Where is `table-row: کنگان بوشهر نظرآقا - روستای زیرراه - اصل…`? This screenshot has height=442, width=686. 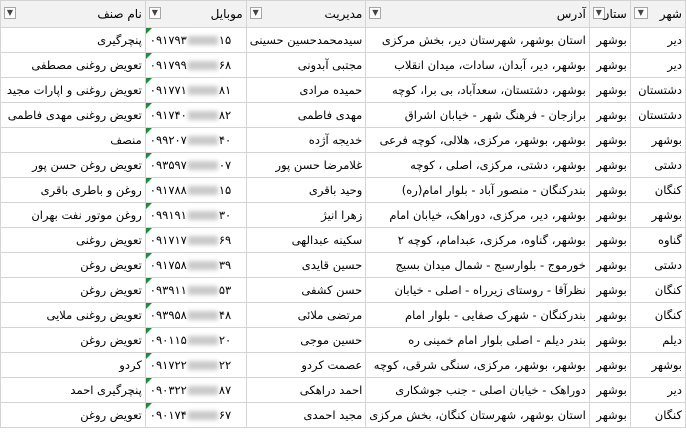
table-row: کنگان بوشهر نظرآقا - روستای زیرراه - اصل… is located at coordinates (343, 290).